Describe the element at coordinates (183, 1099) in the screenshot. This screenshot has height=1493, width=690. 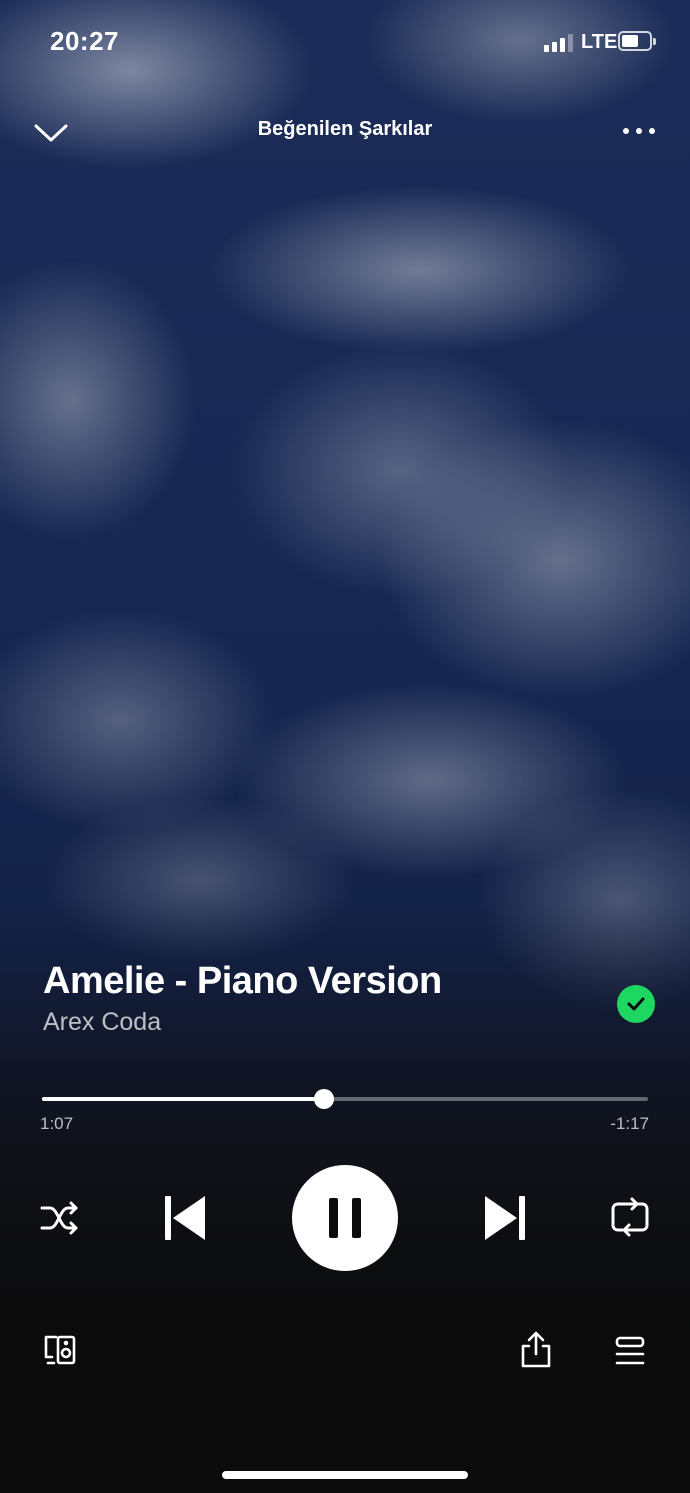
I see `progress-played` at that location.